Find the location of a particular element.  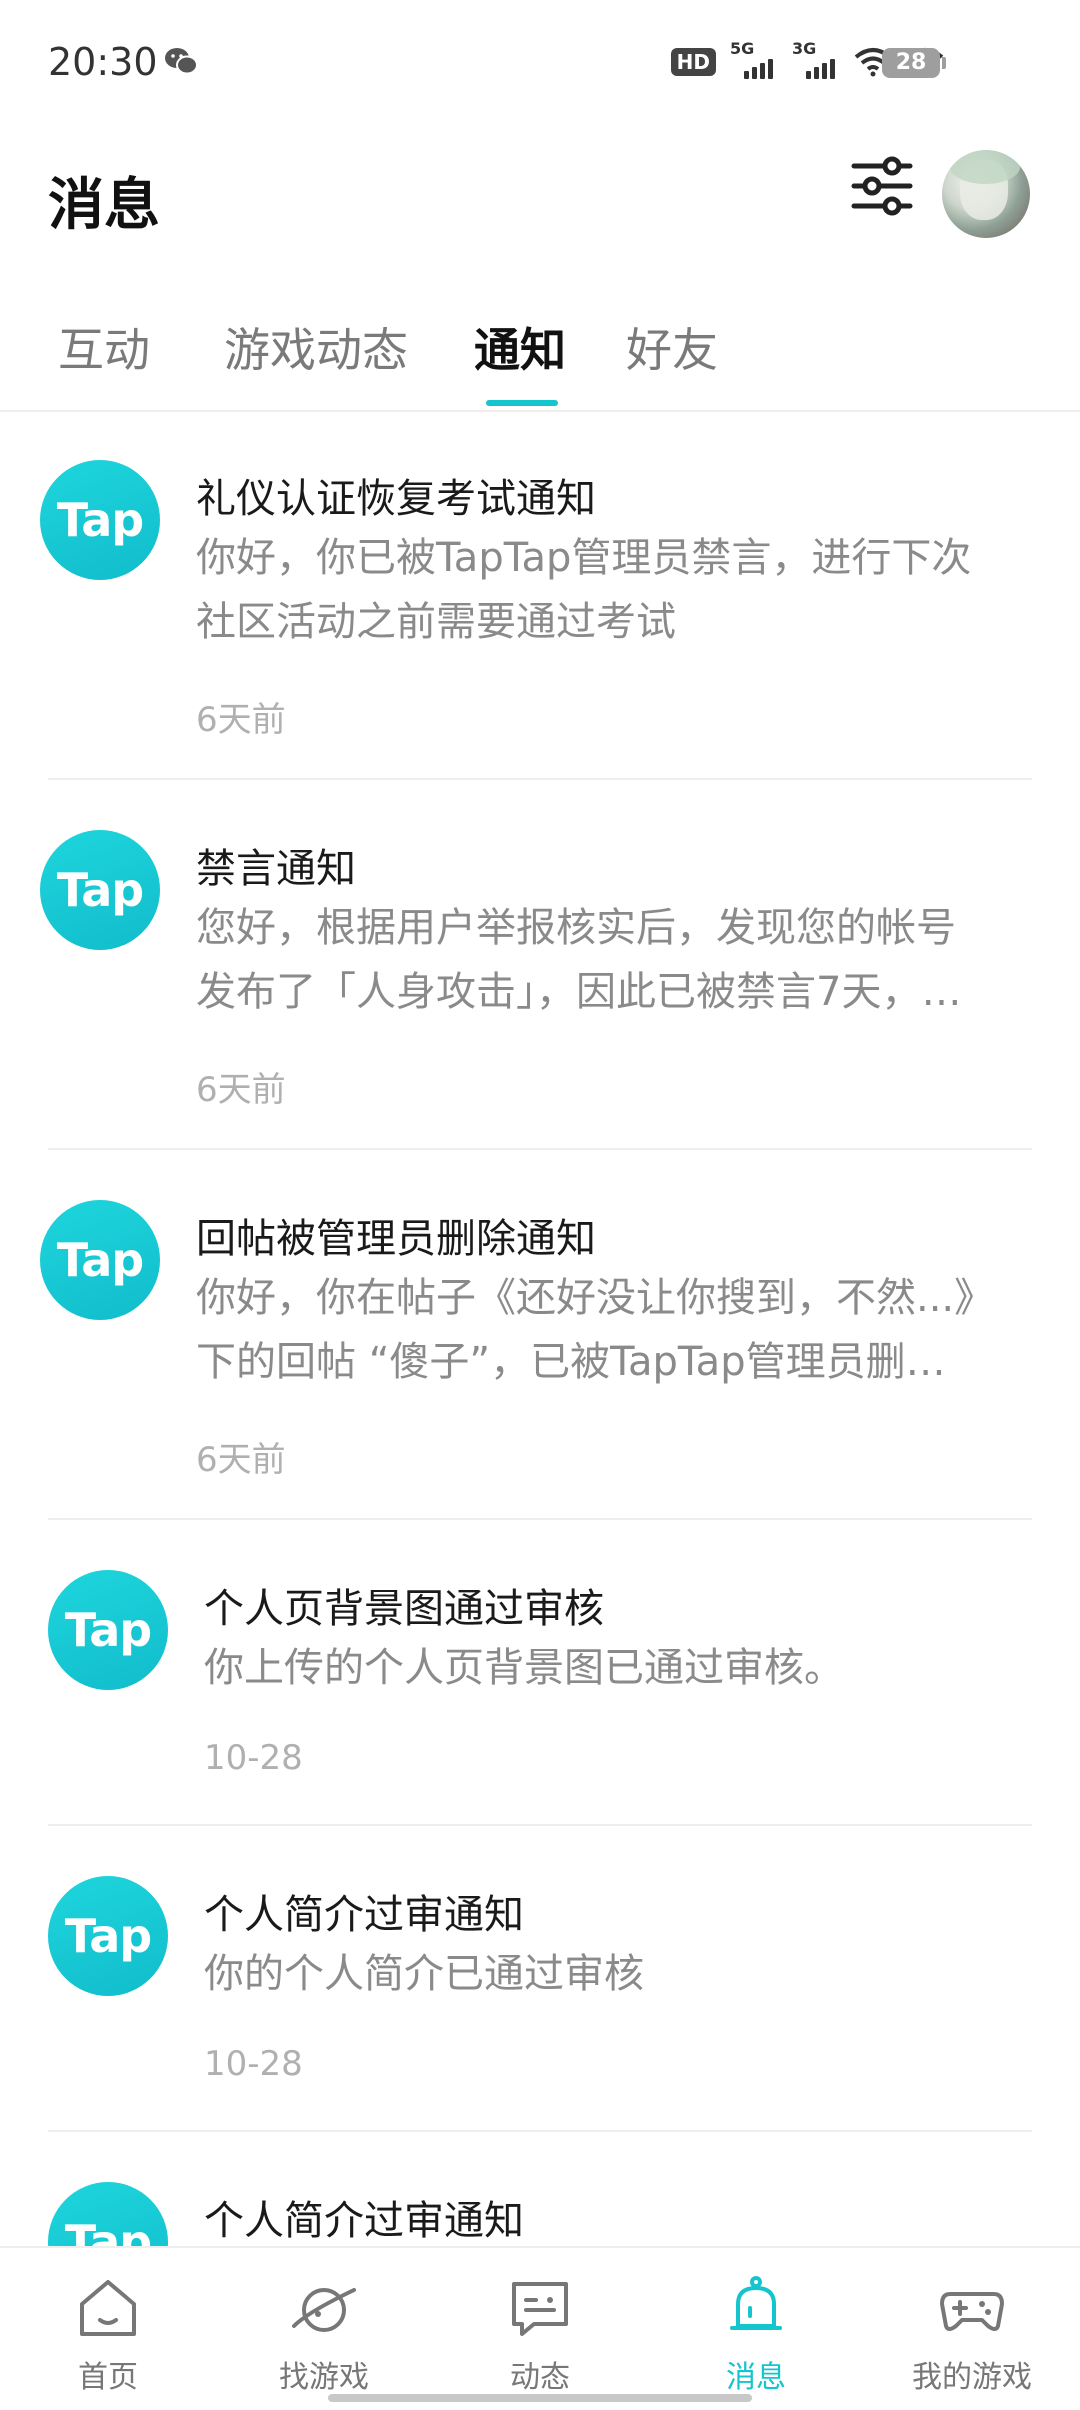

nav-home: 首页 is located at coordinates (108, 2329).